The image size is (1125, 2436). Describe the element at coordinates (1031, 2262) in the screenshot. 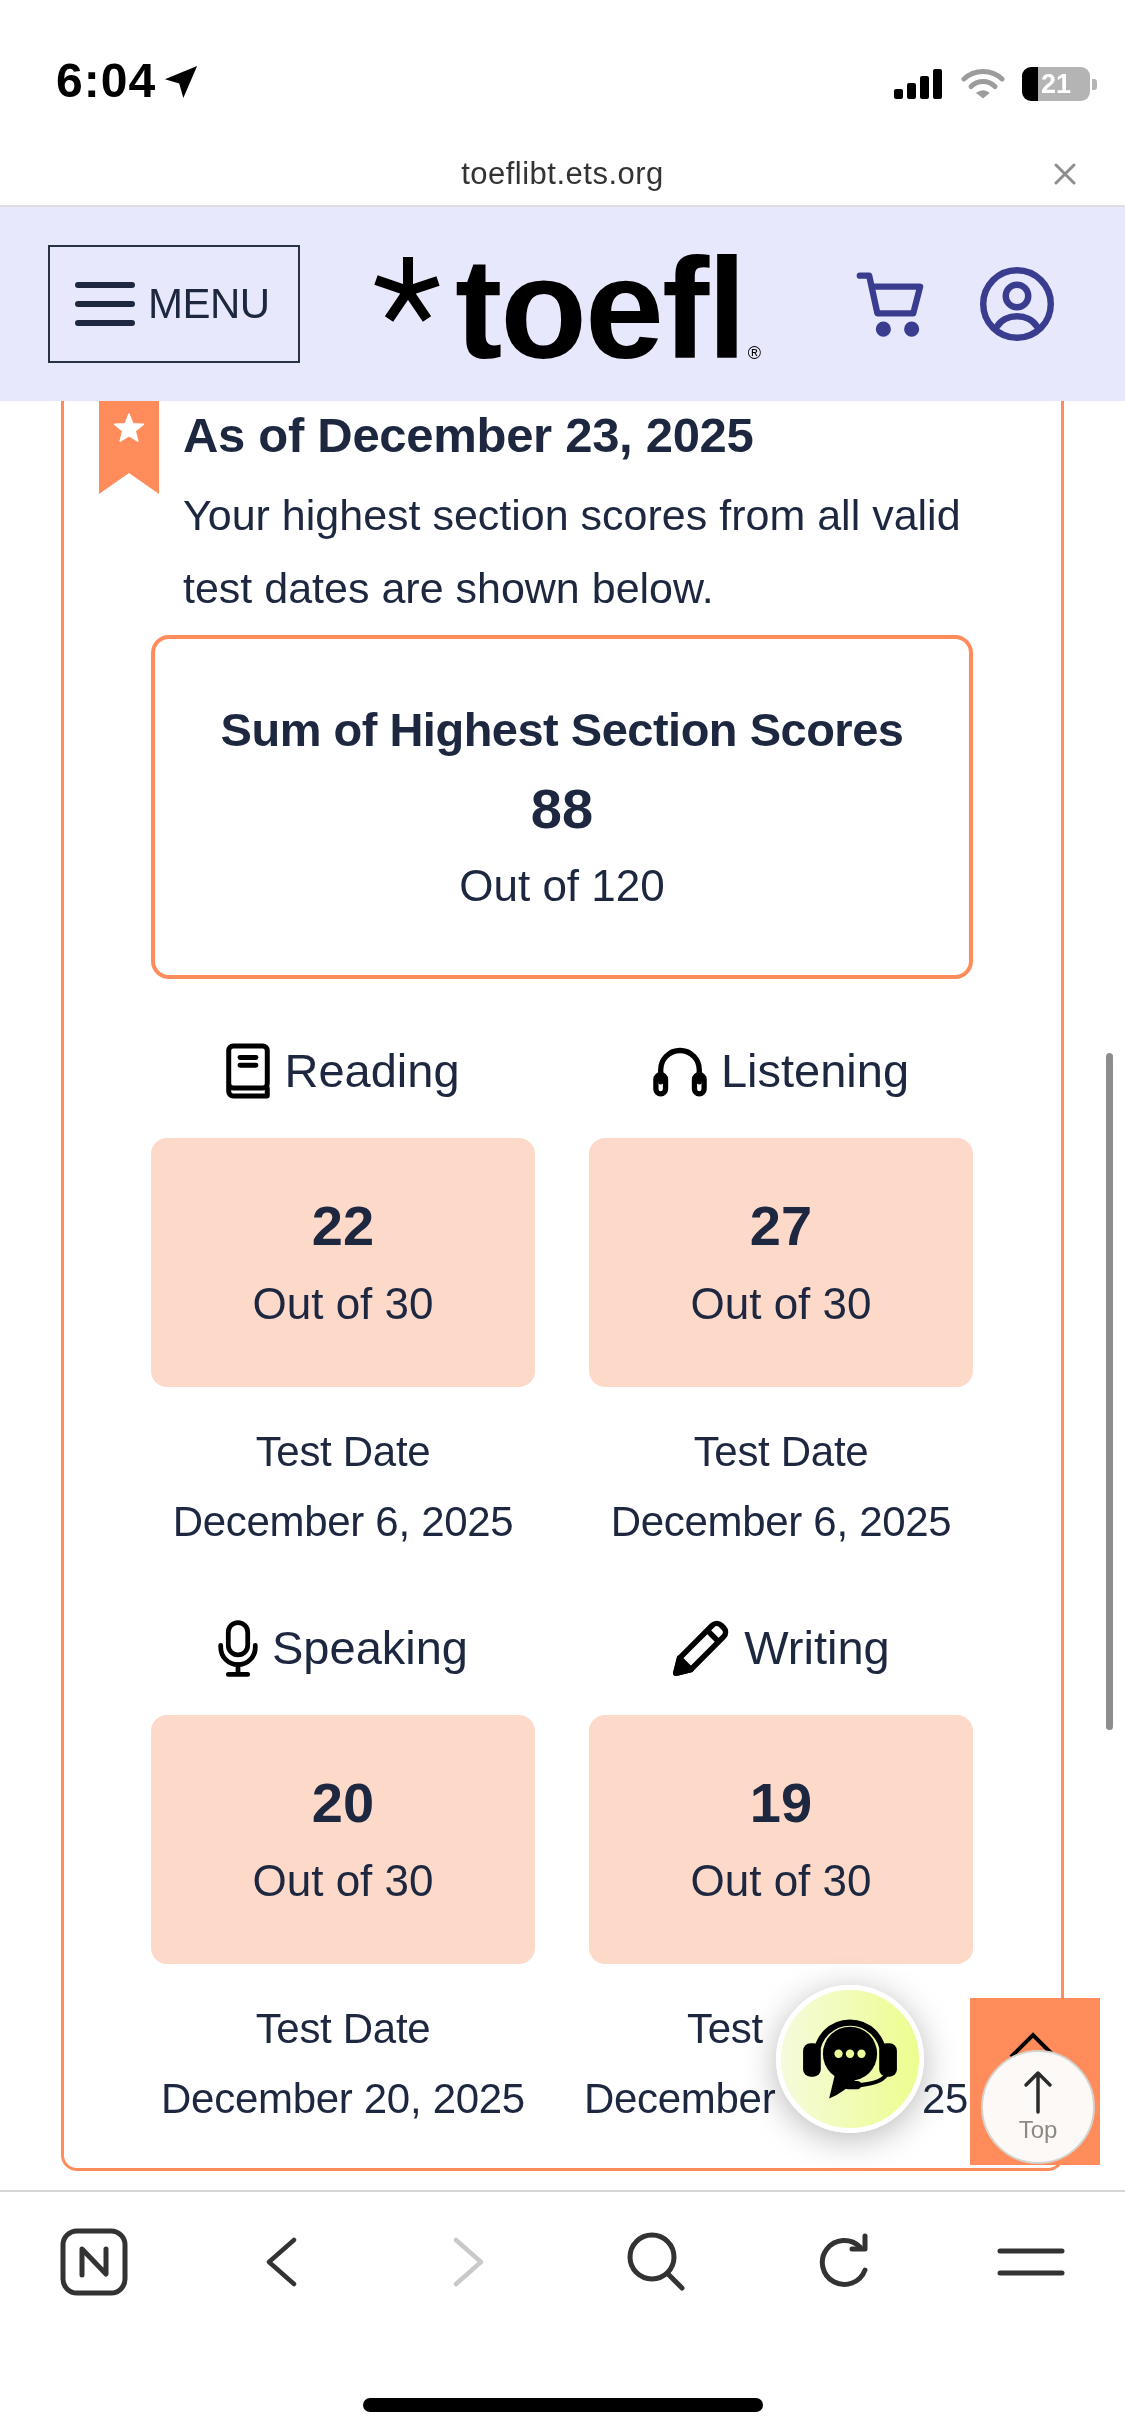

I see `menu-icon` at that location.